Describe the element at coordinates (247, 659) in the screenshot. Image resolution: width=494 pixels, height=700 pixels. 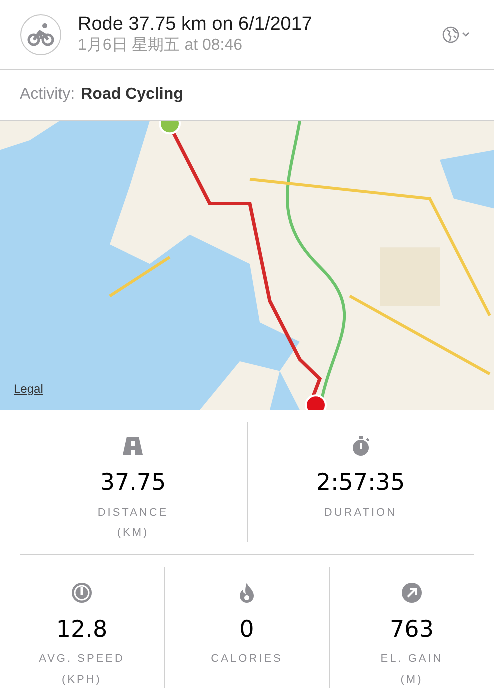
I see `stat-label: CALORIES` at that location.